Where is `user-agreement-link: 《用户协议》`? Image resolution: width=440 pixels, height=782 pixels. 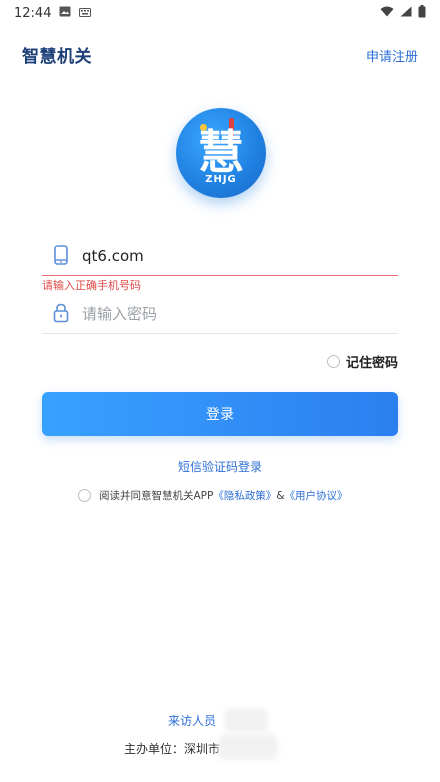 user-agreement-link: 《用户协议》 is located at coordinates (316, 496).